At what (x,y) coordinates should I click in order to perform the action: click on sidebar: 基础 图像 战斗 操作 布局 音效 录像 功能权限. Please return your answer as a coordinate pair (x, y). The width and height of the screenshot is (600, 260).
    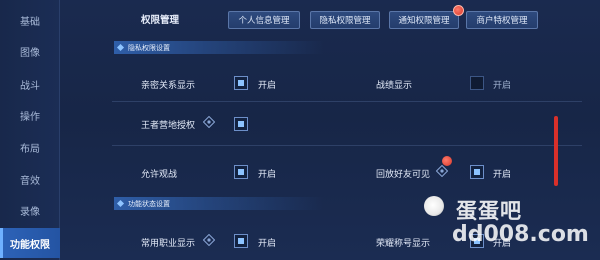
    Looking at the image, I should click on (30, 130).